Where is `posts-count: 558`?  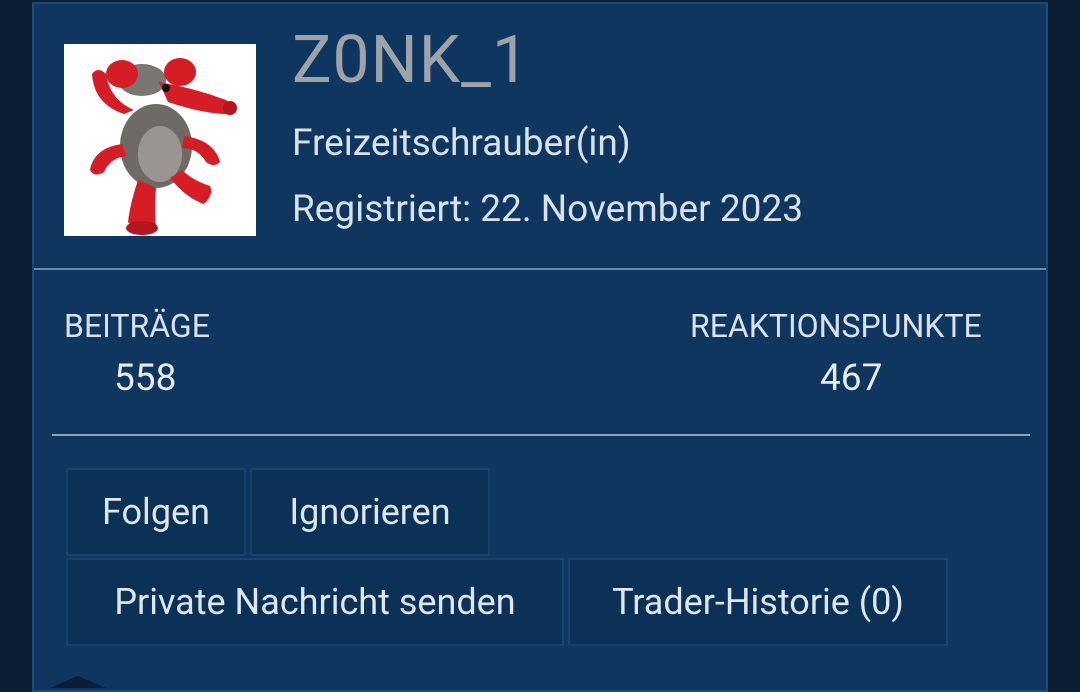 posts-count: 558 is located at coordinates (145, 378).